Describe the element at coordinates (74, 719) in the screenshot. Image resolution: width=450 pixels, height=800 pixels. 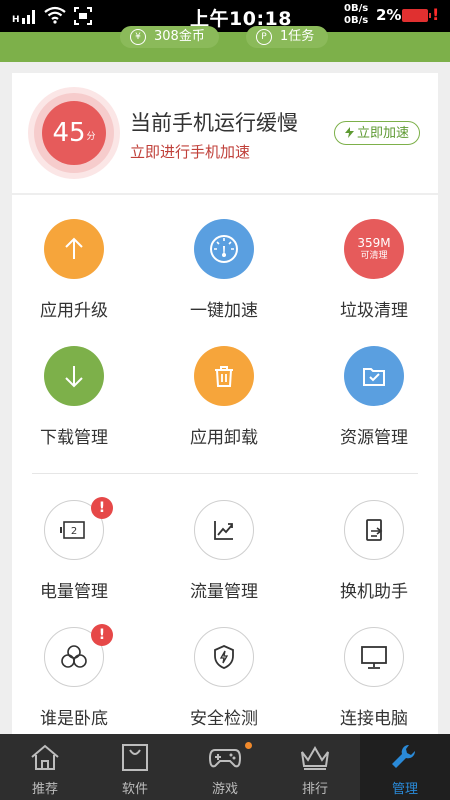
I see `tool-label: 谁是卧底` at that location.